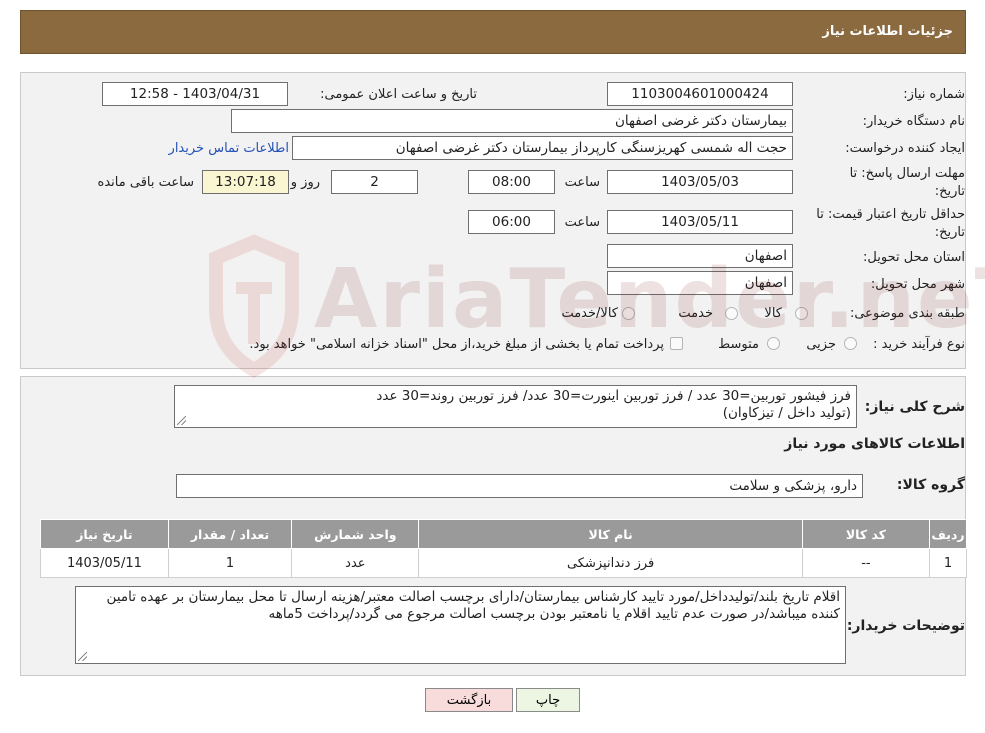 This screenshot has width=985, height=733. I want to click on treasury-checkbox, so click(676, 343).